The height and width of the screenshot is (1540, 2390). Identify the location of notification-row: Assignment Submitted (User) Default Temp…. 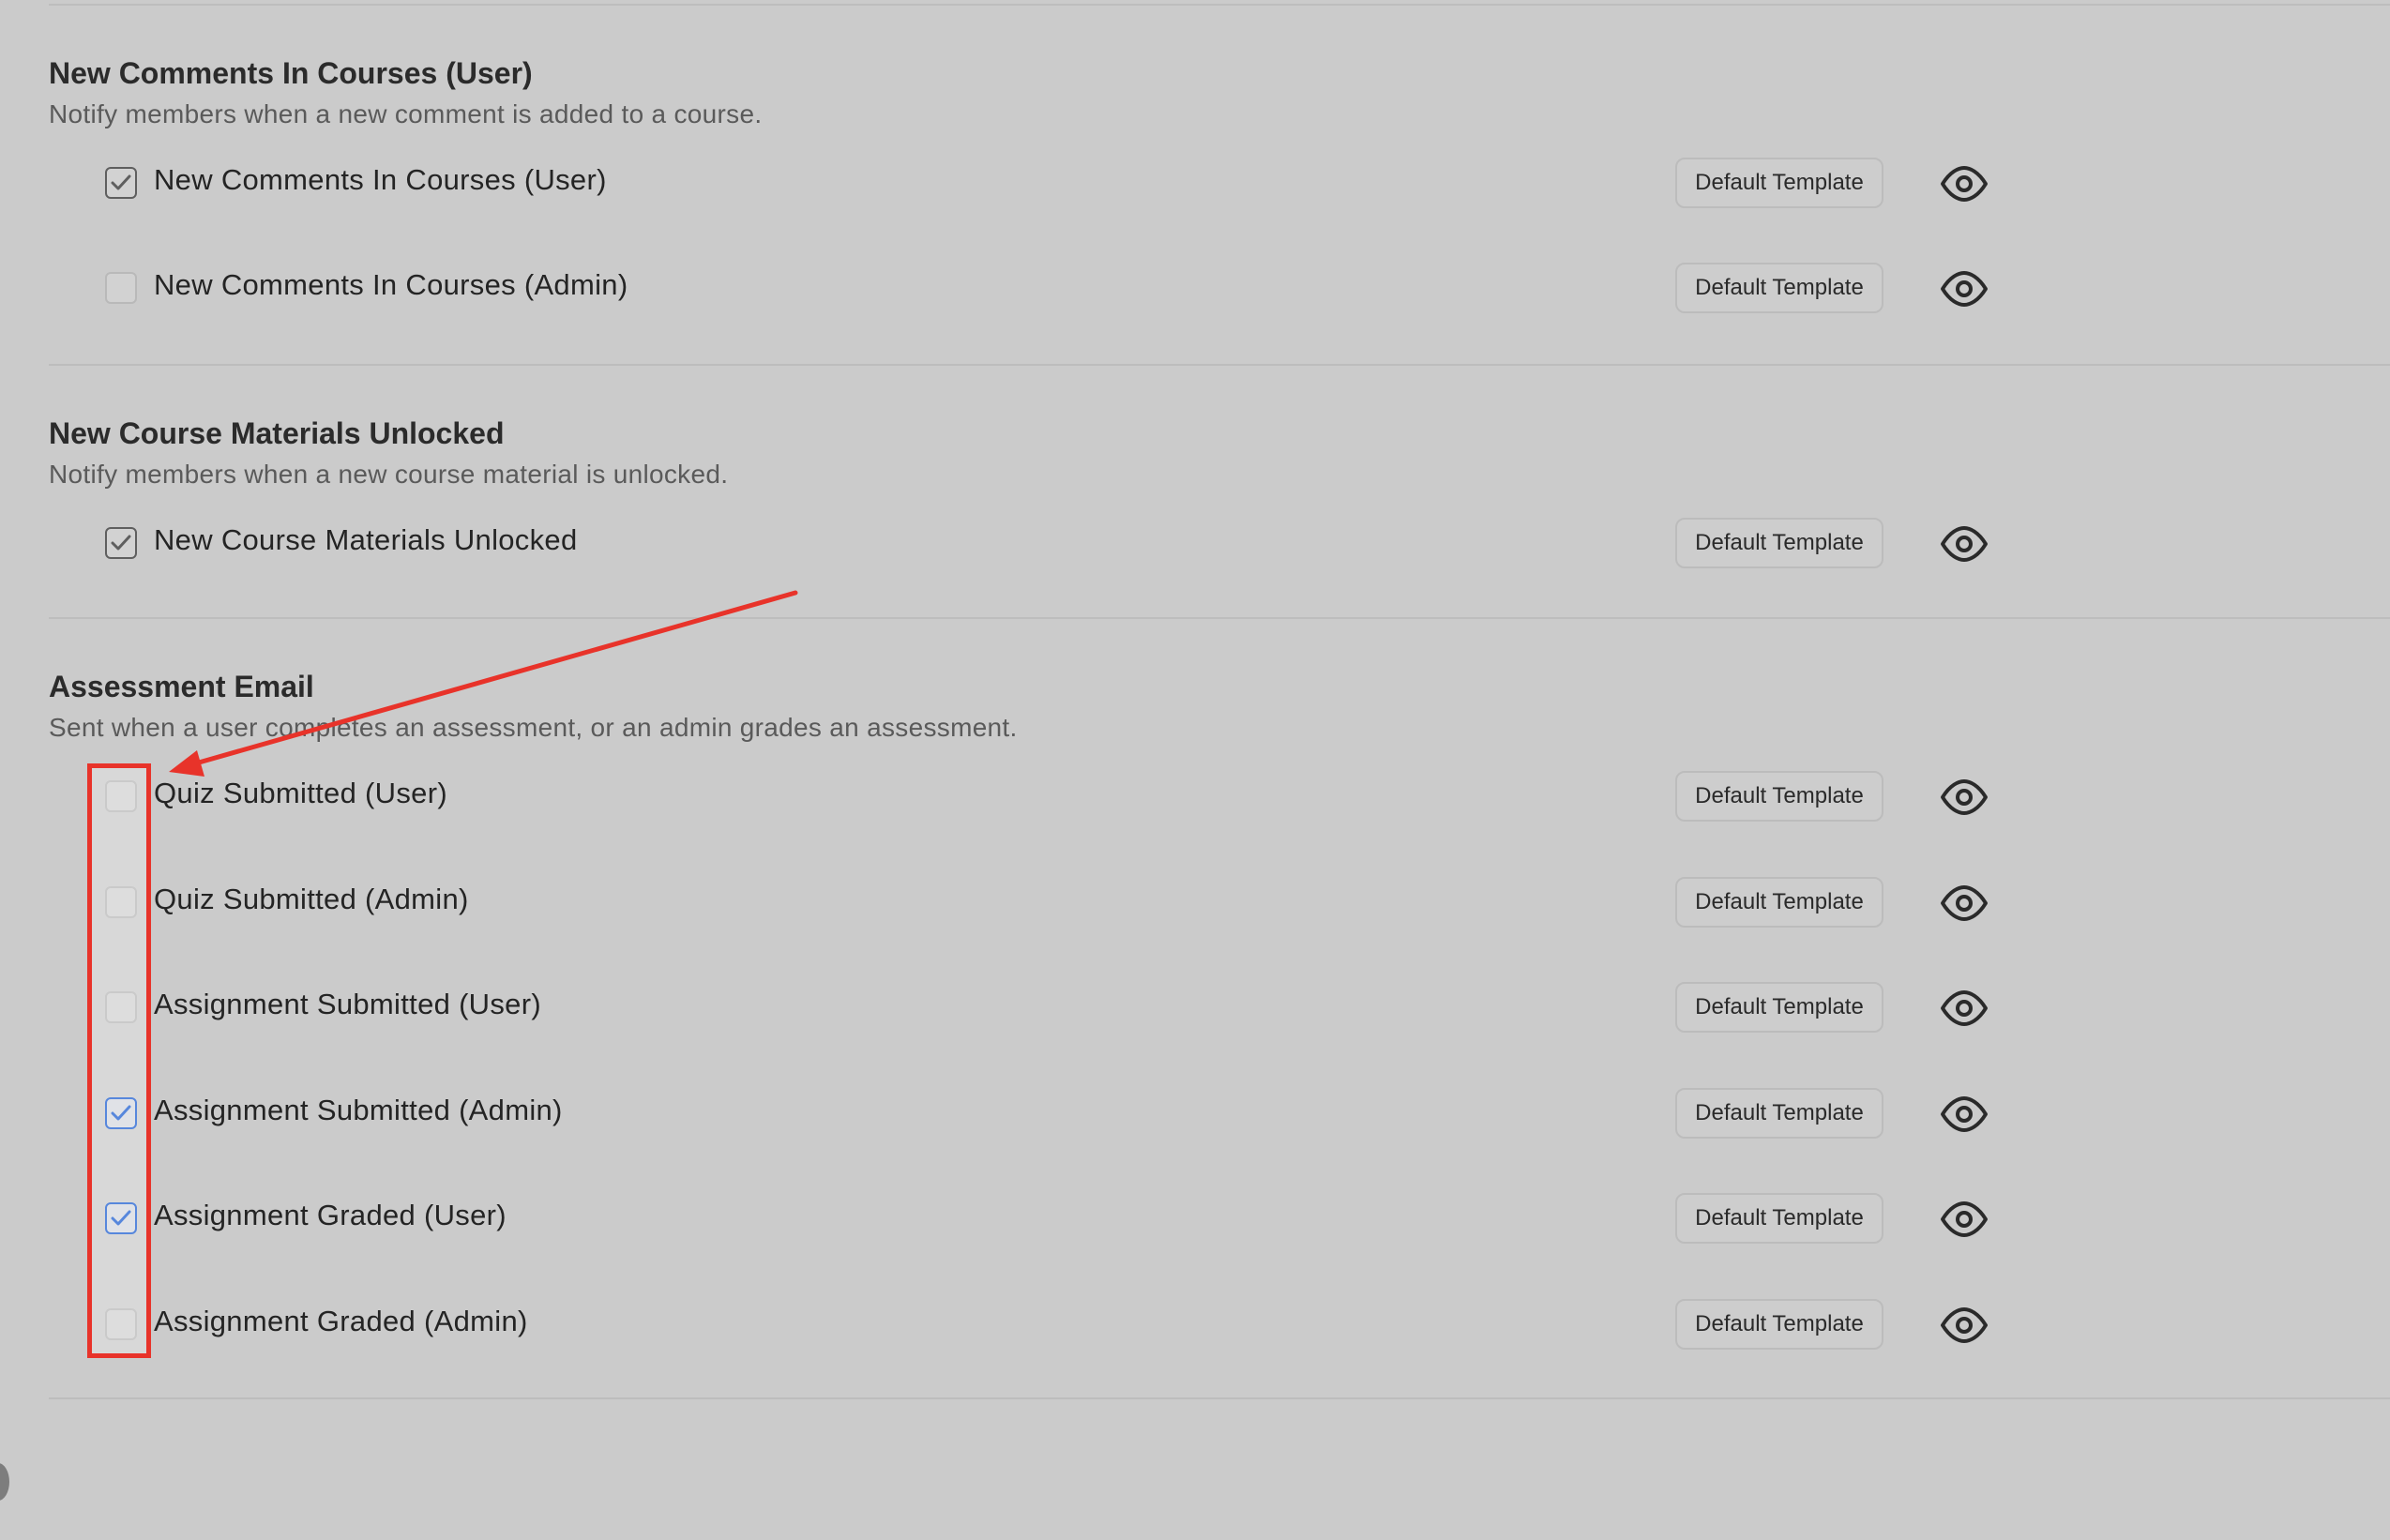
(1080, 1008).